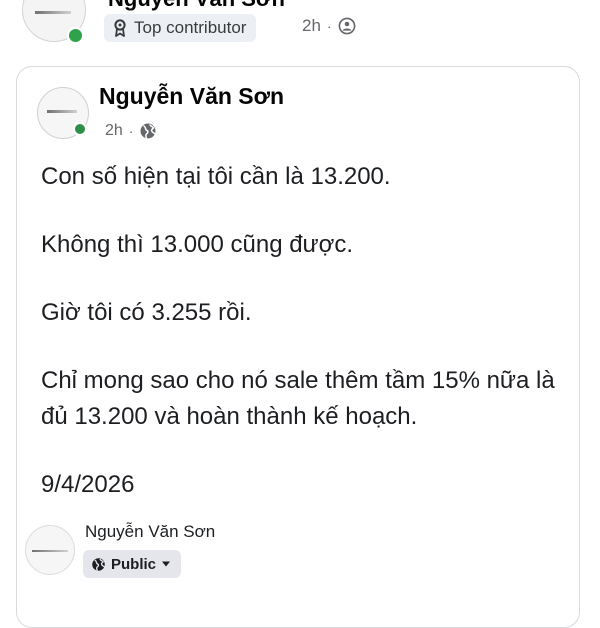 Image resolution: width=600 pixels, height=628 pixels. I want to click on outer-post-meta: 2h ·, so click(329, 26).